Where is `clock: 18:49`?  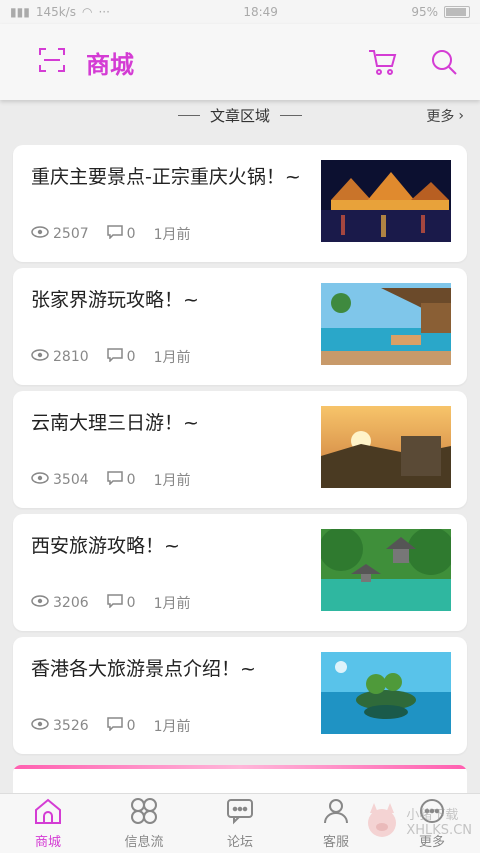 clock: 18:49 is located at coordinates (260, 12).